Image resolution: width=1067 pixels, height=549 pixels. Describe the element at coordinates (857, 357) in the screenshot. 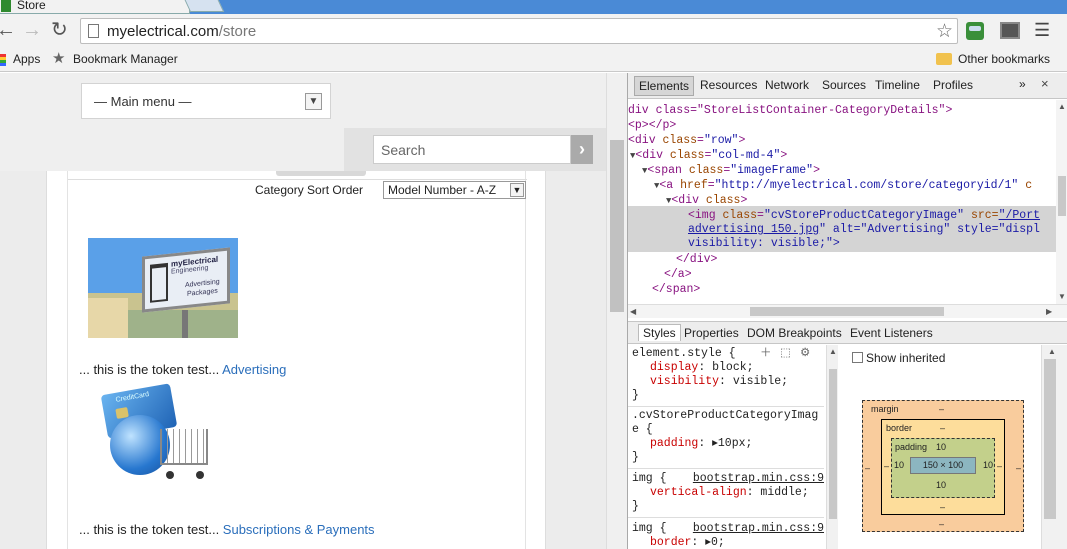

I see `checkbox` at that location.